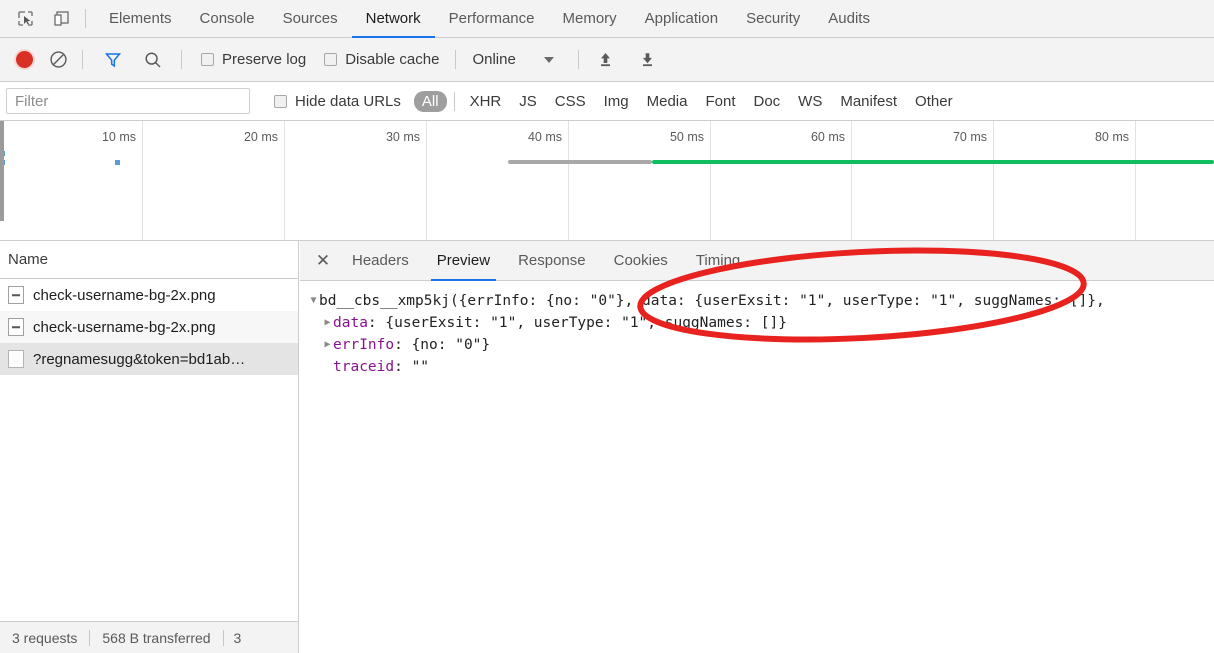  I want to click on tab-label: Elements, so click(140, 18).